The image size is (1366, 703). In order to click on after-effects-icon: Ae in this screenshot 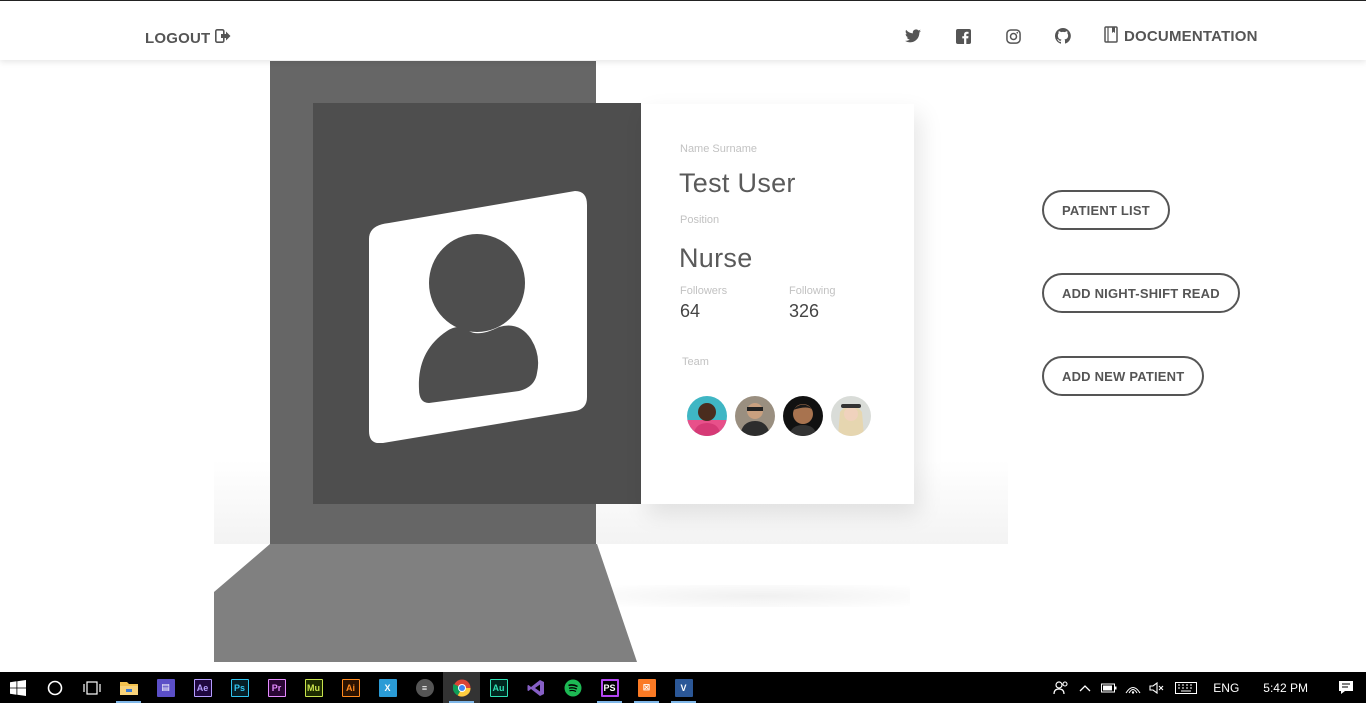, I will do `click(202, 687)`.